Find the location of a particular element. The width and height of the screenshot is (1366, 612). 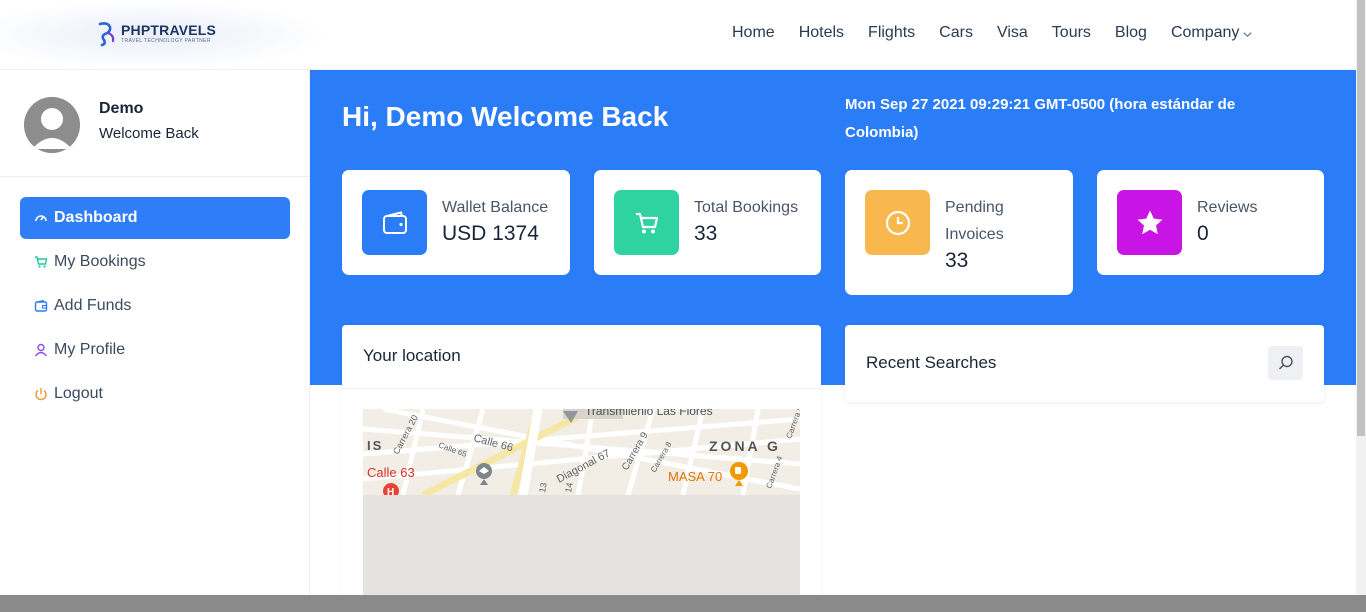

logo-icon is located at coordinates (106, 34).